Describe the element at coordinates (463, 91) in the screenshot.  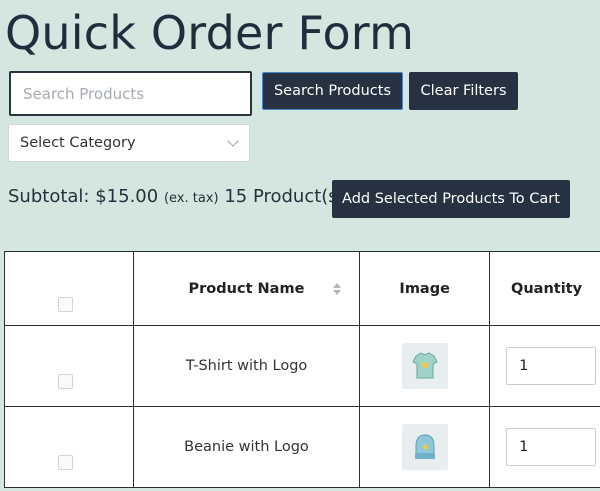
I see `clear-filters-button: Clear Filters` at that location.